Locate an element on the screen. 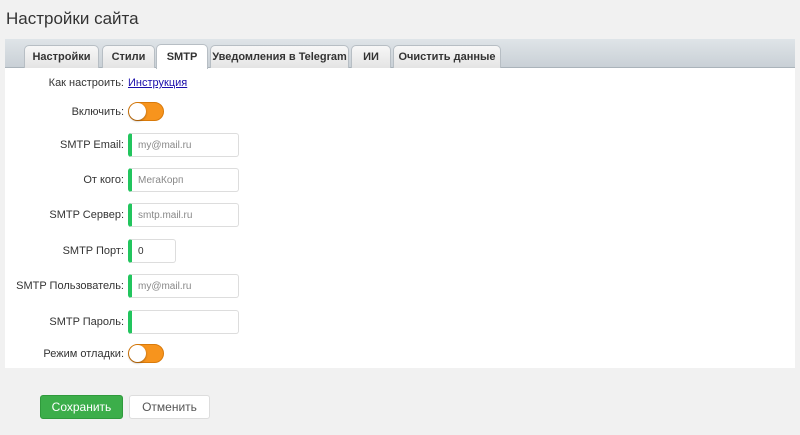  row-debug: Режим отладки: is located at coordinates (400, 354).